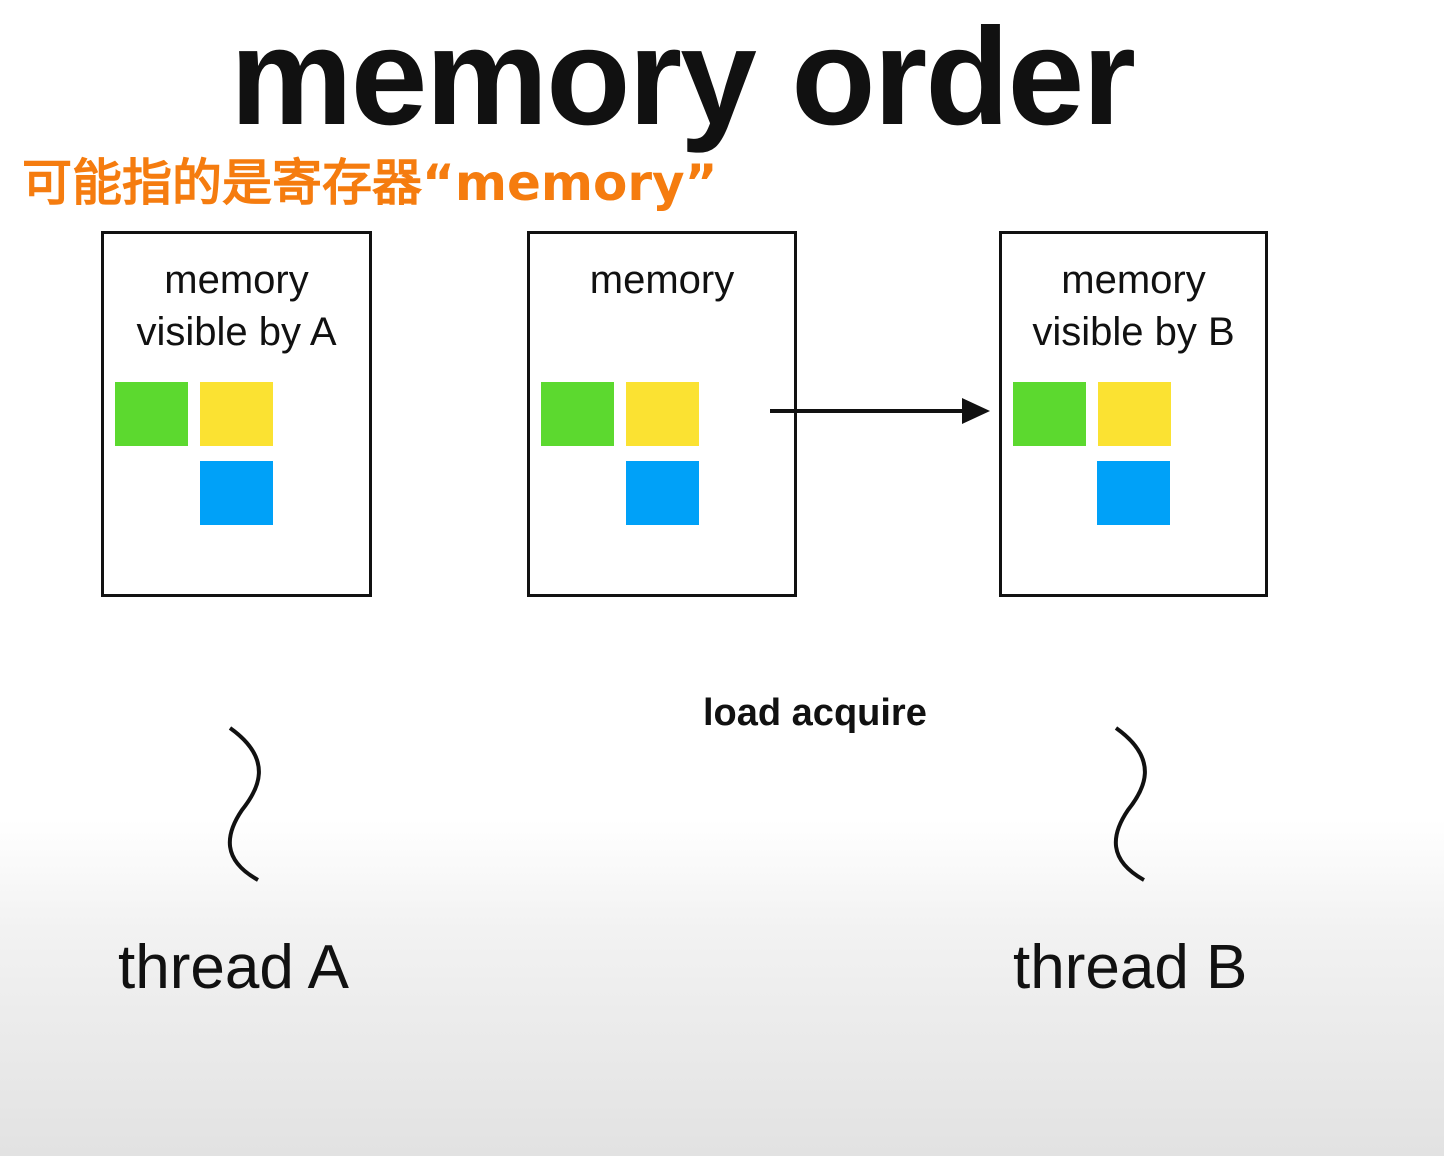  What do you see at coordinates (880, 411) in the screenshot?
I see `arrow-right-icon` at bounding box center [880, 411].